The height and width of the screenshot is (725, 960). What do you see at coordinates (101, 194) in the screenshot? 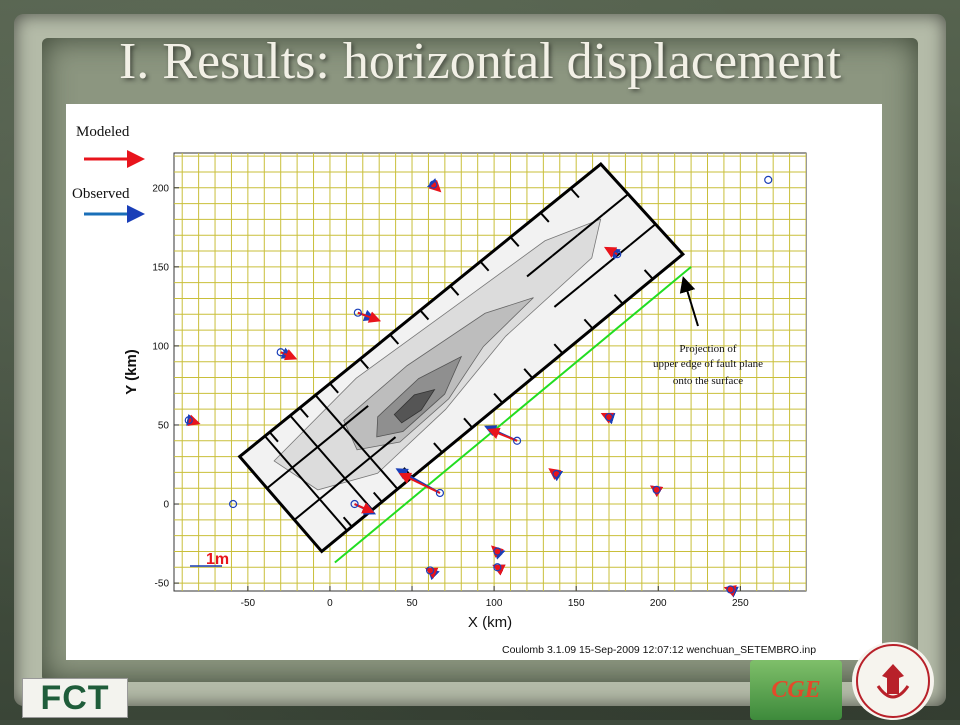
I see `legend-observed-label: Observed` at bounding box center [101, 194].